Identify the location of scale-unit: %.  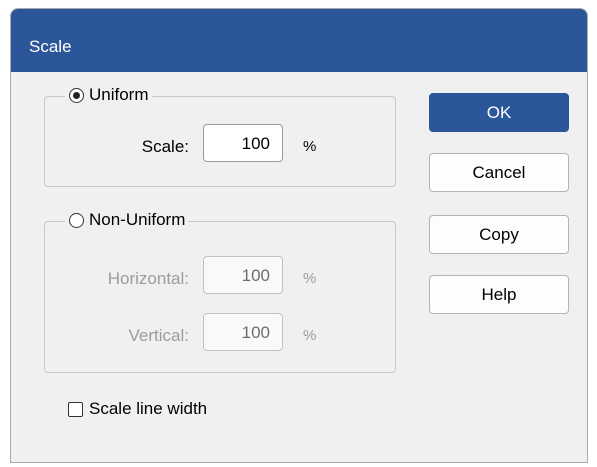
(310, 146).